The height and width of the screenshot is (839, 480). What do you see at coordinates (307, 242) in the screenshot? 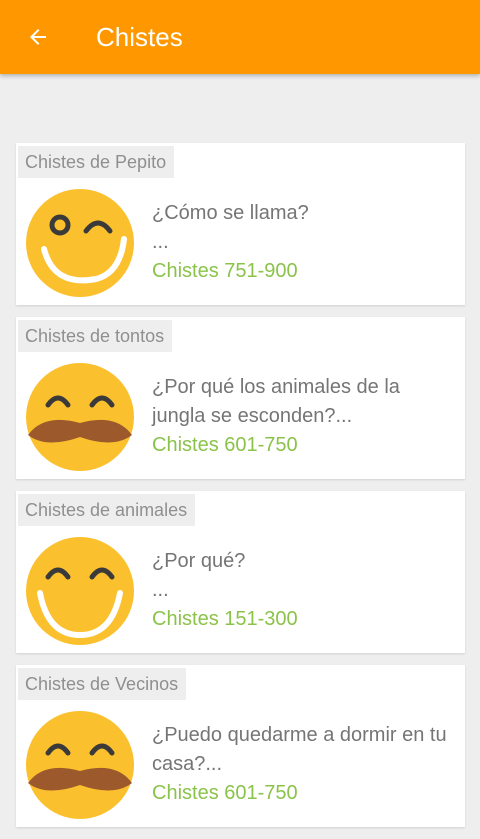
I see `card-text: ¿Cómo se llama? ... Chistes 751-900` at bounding box center [307, 242].